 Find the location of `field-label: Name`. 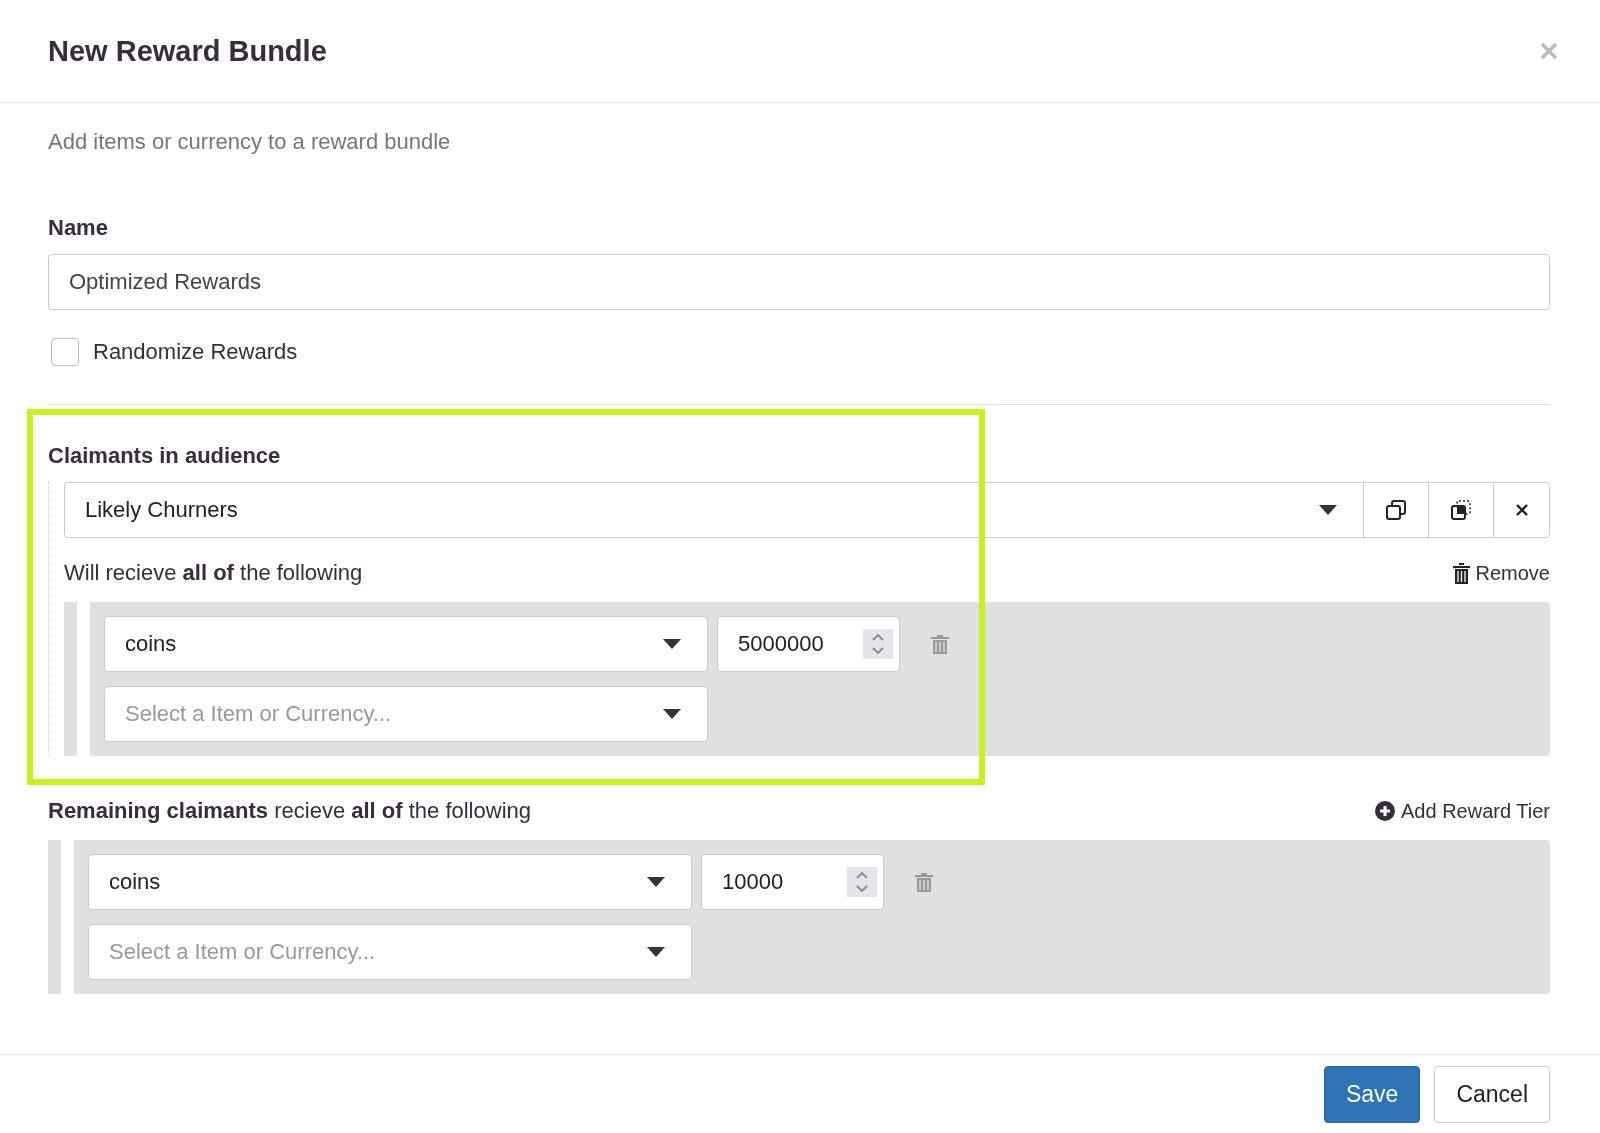

field-label: Name is located at coordinates (78, 228).